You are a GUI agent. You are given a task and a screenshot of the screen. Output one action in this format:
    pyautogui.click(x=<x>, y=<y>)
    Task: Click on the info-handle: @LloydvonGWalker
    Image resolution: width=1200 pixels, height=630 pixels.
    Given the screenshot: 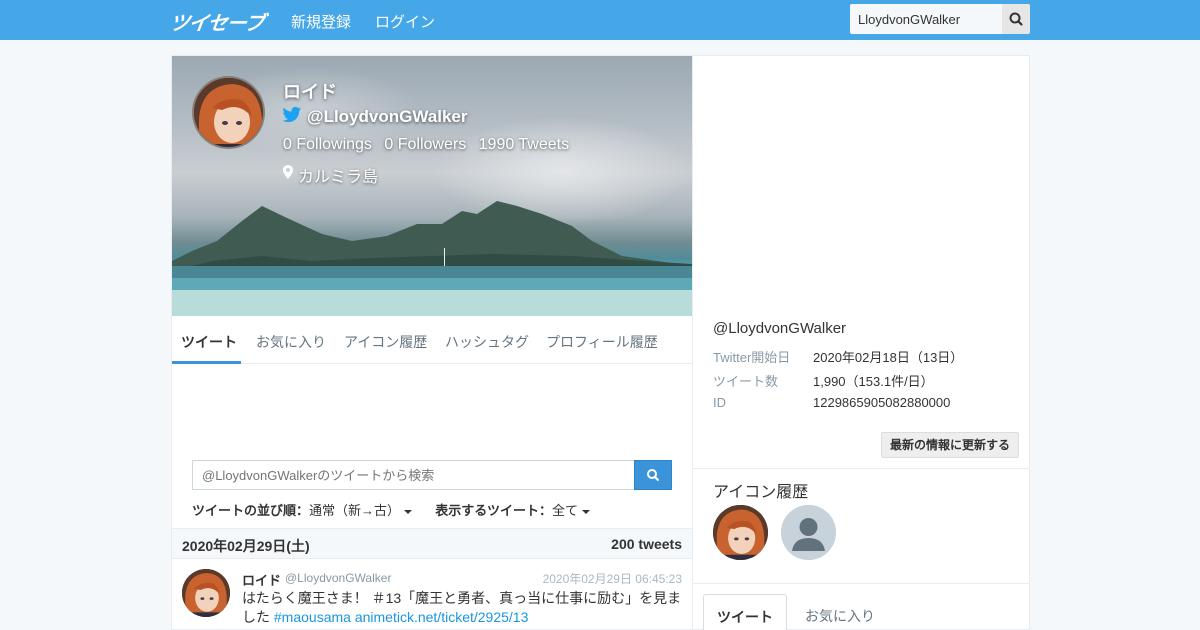 What is the action you would take?
    pyautogui.click(x=780, y=328)
    